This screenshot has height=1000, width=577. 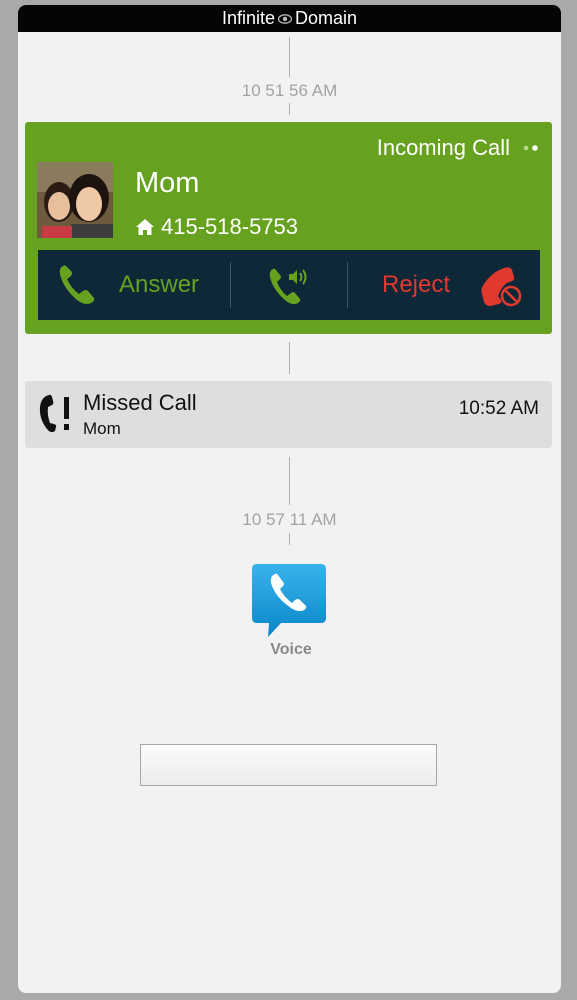 I want to click on banner-right-text: Domain, so click(x=326, y=18).